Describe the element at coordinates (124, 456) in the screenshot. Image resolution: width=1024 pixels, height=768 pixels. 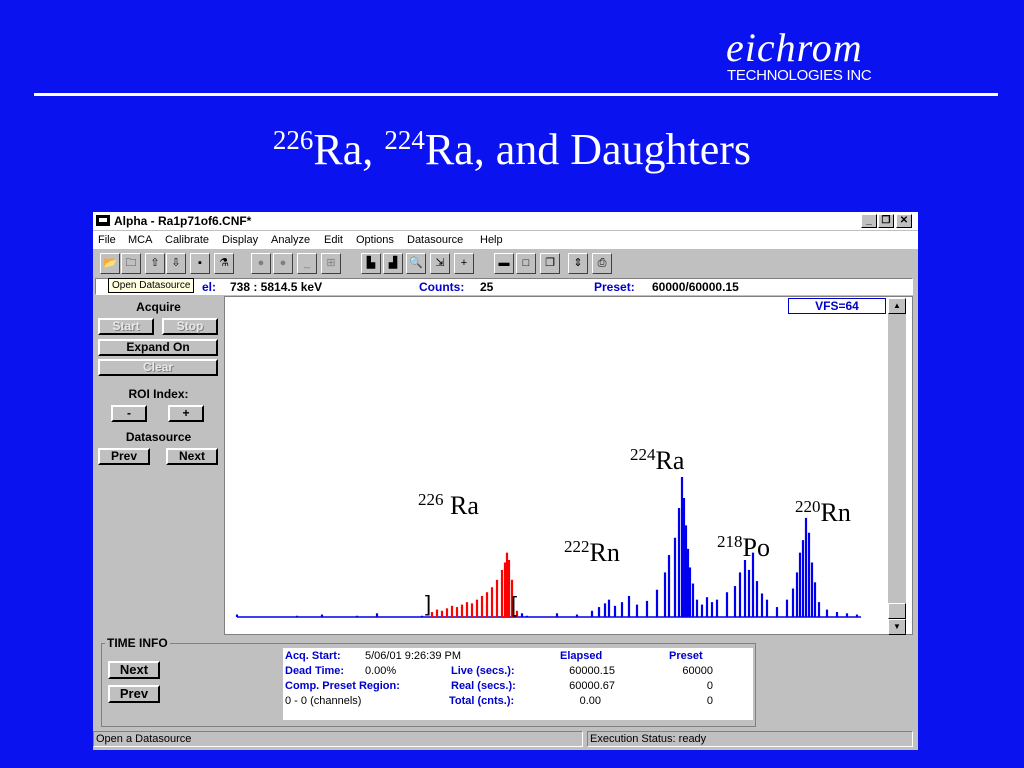
I see `prev-datasource-button: Prev` at that location.